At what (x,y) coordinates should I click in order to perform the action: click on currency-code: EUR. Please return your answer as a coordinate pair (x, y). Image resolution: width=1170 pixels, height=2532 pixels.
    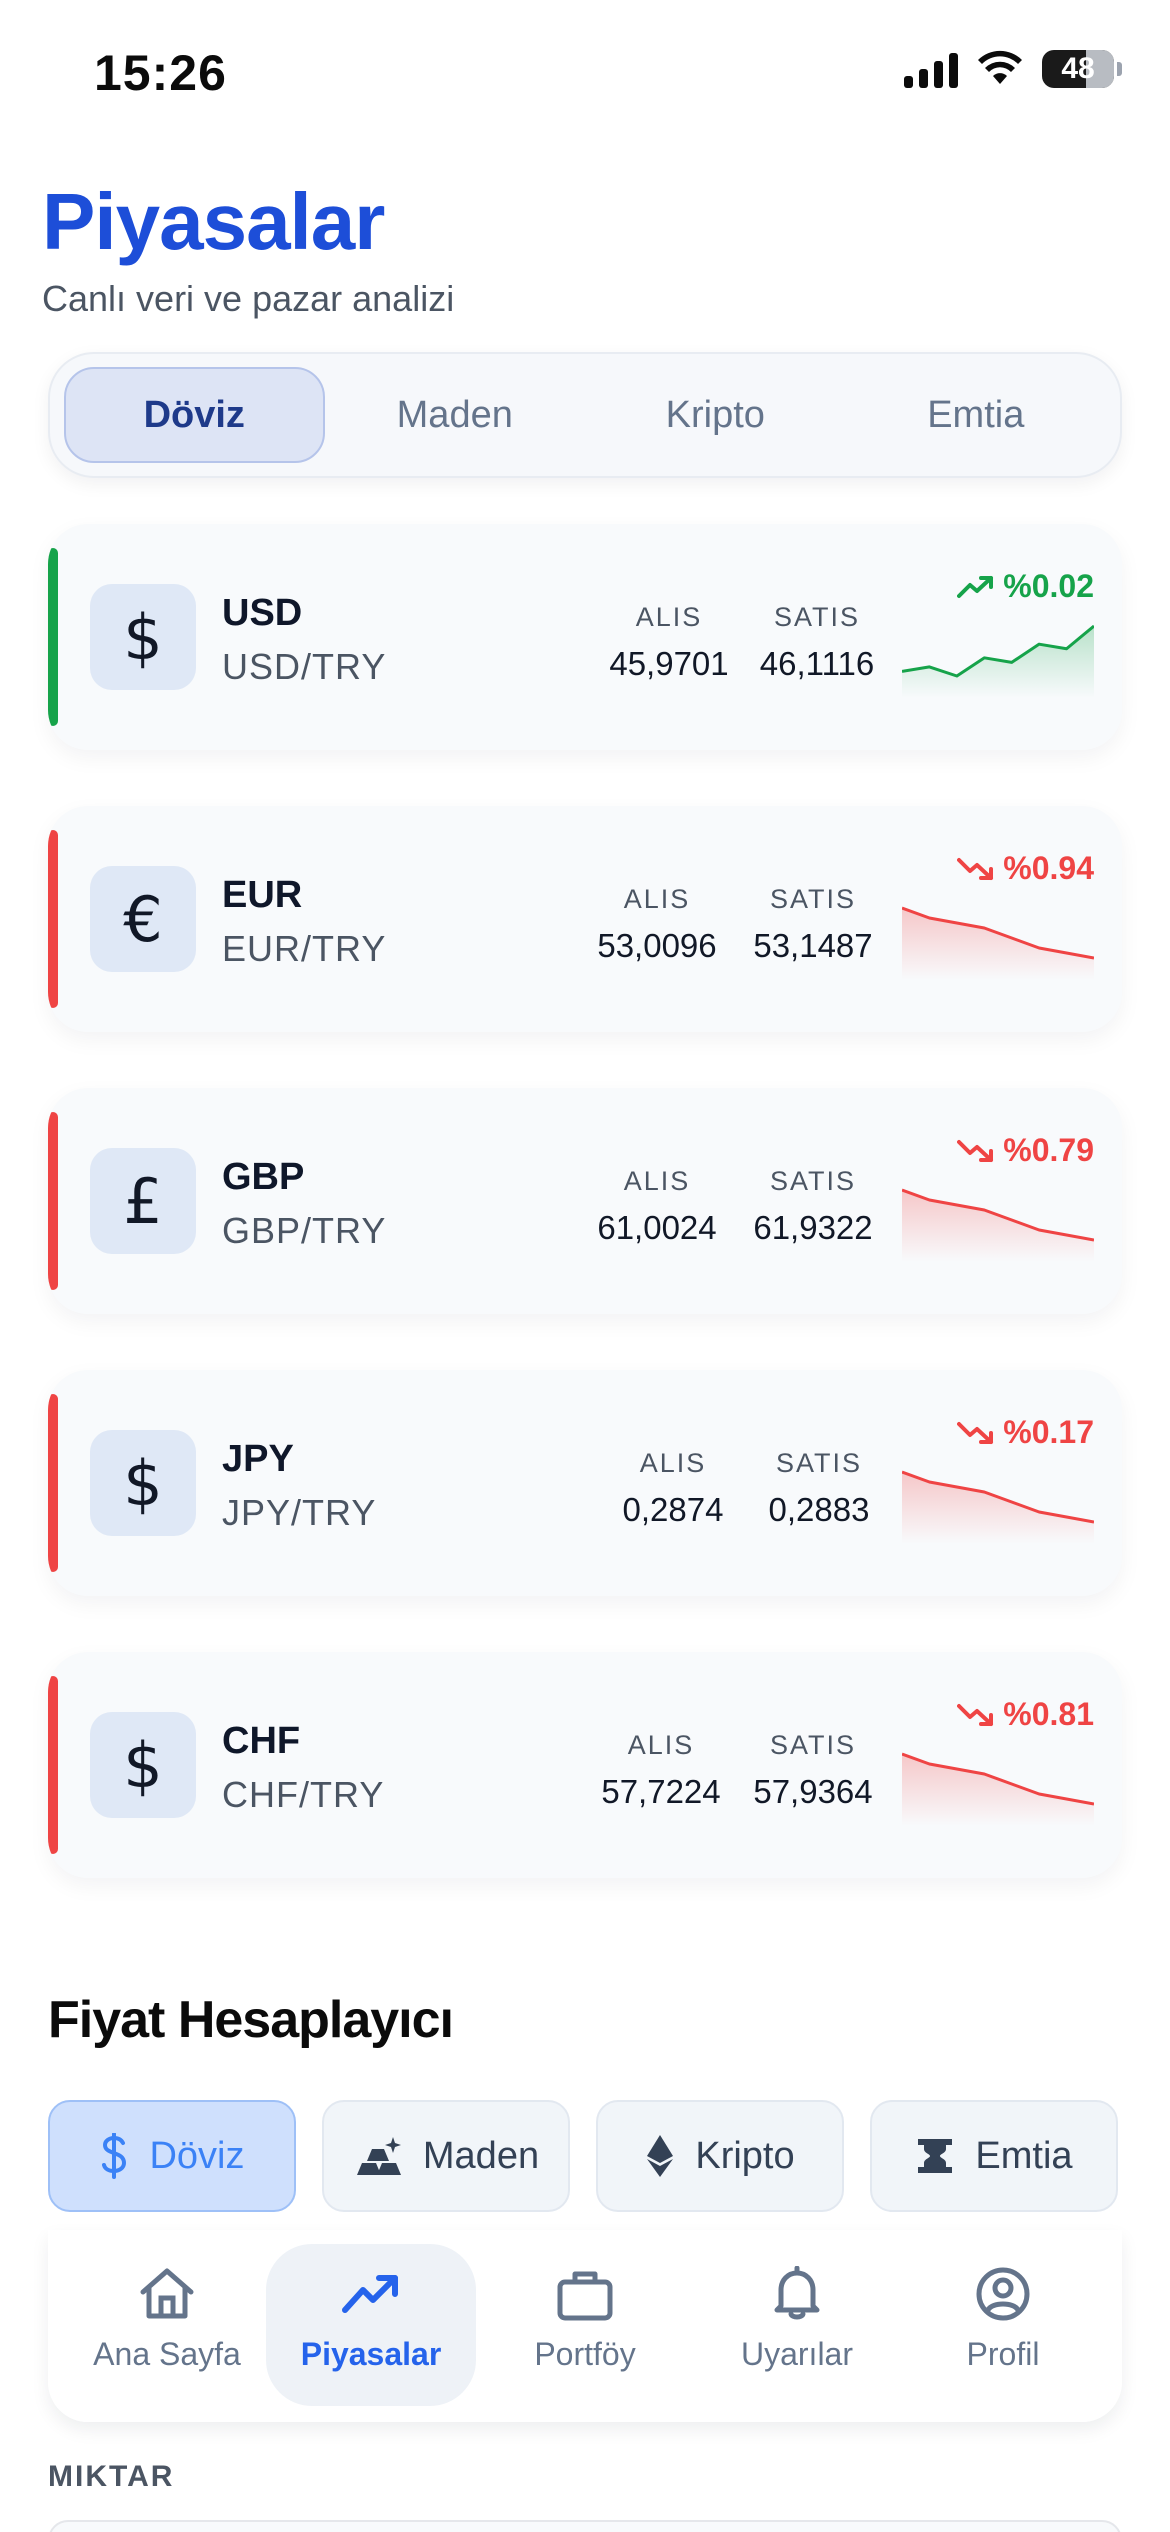
    Looking at the image, I should click on (262, 895).